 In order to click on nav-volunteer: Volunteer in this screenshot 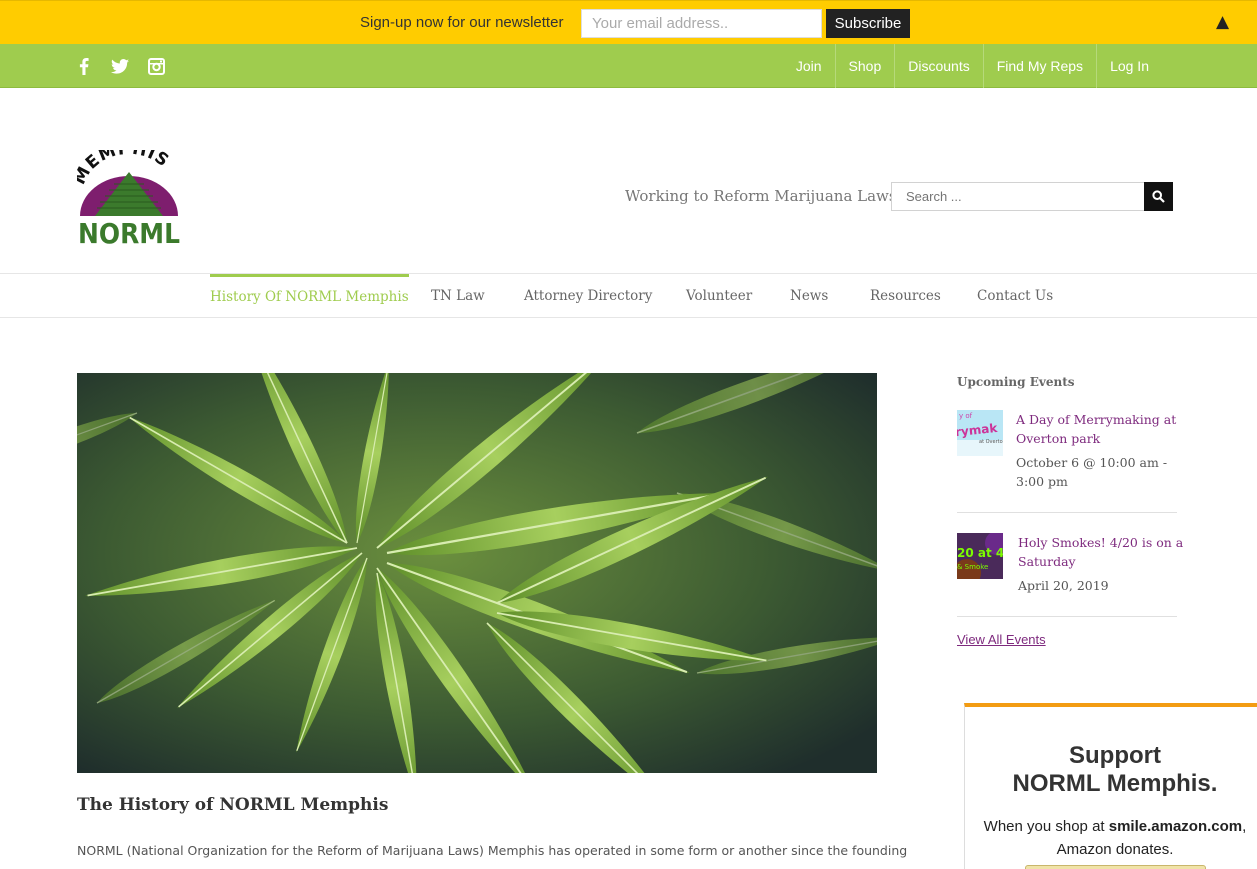, I will do `click(719, 296)`.